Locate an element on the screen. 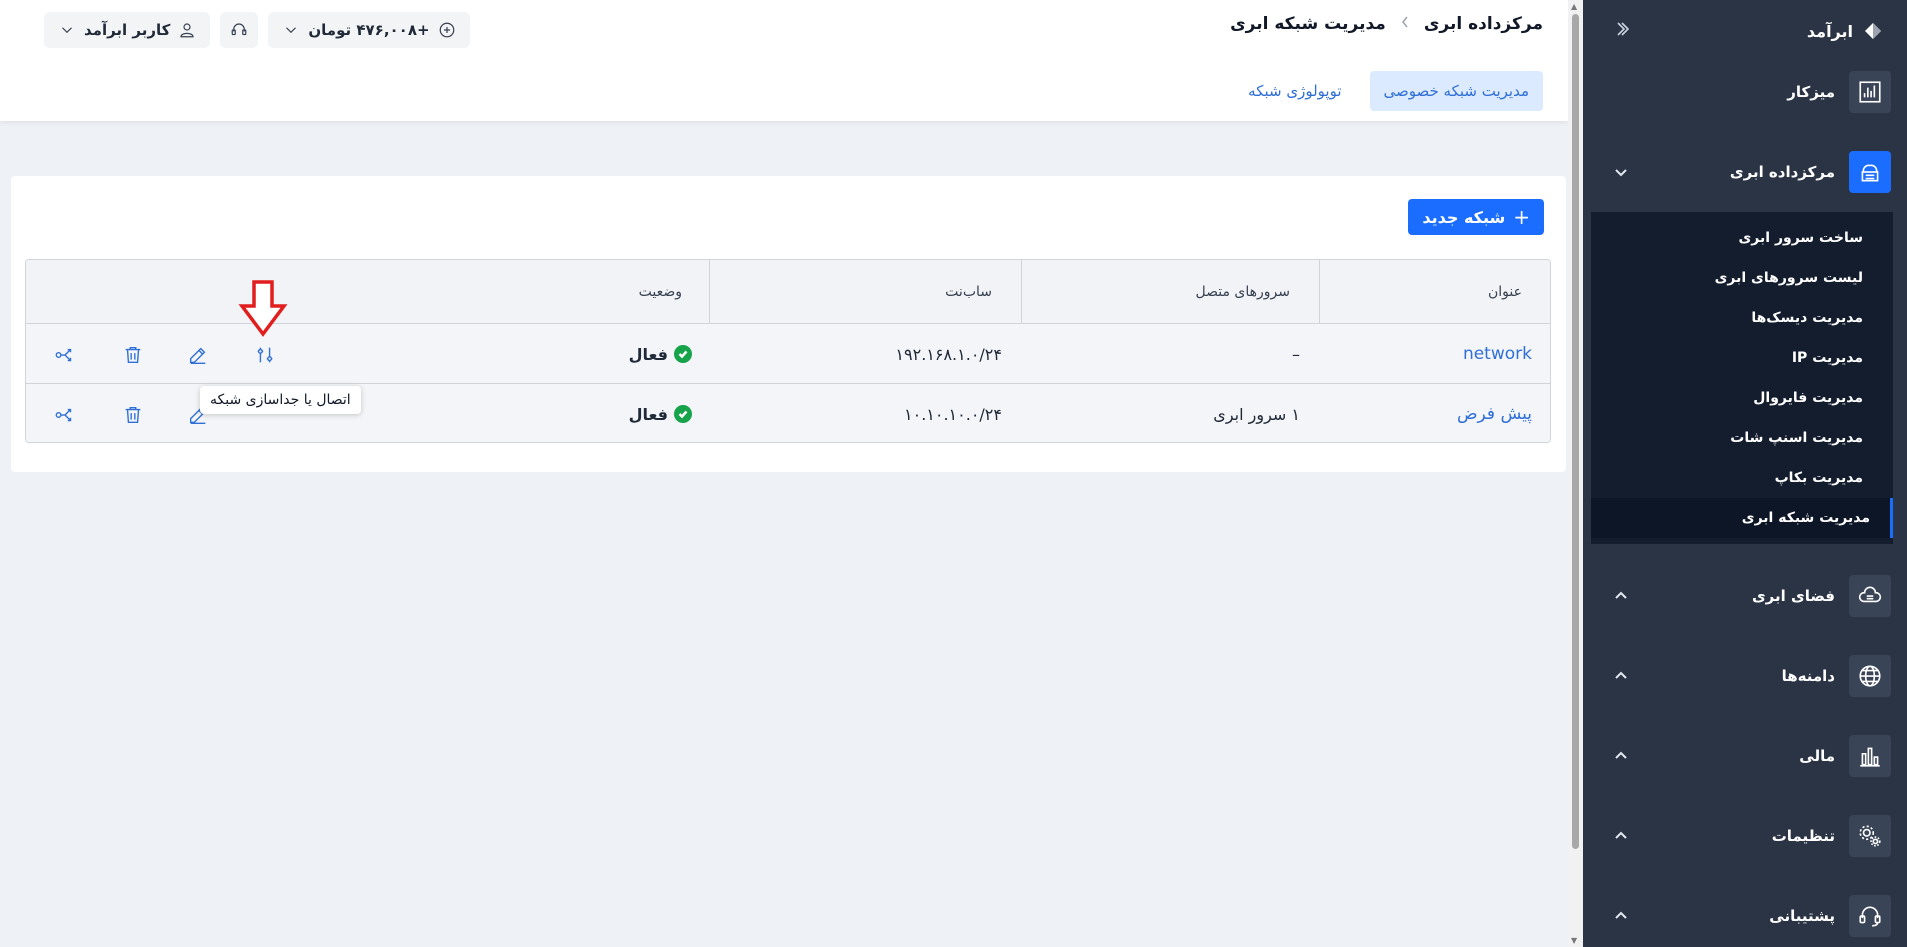 This screenshot has height=947, width=1907. submenu-backup: مدیریت بکاپ is located at coordinates (1742, 478).